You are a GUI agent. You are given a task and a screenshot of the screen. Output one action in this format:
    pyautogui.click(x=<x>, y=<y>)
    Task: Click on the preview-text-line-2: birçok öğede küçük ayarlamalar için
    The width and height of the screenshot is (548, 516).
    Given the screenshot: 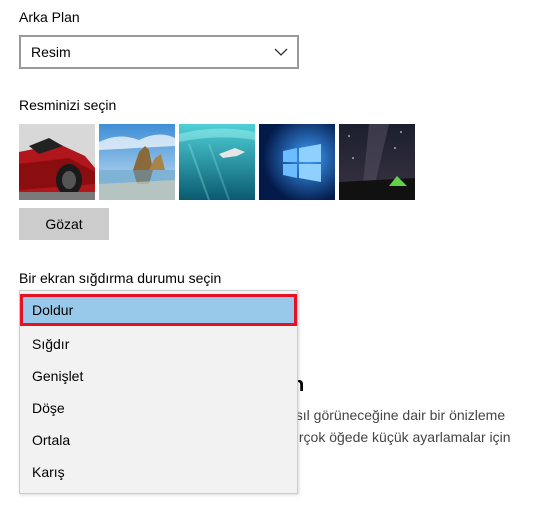 What is the action you would take?
    pyautogui.click(x=399, y=437)
    